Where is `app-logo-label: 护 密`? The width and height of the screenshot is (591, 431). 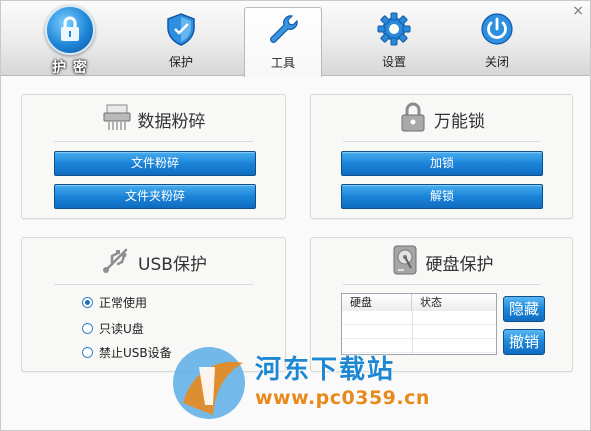 app-logo-label: 护 密 is located at coordinates (70, 68).